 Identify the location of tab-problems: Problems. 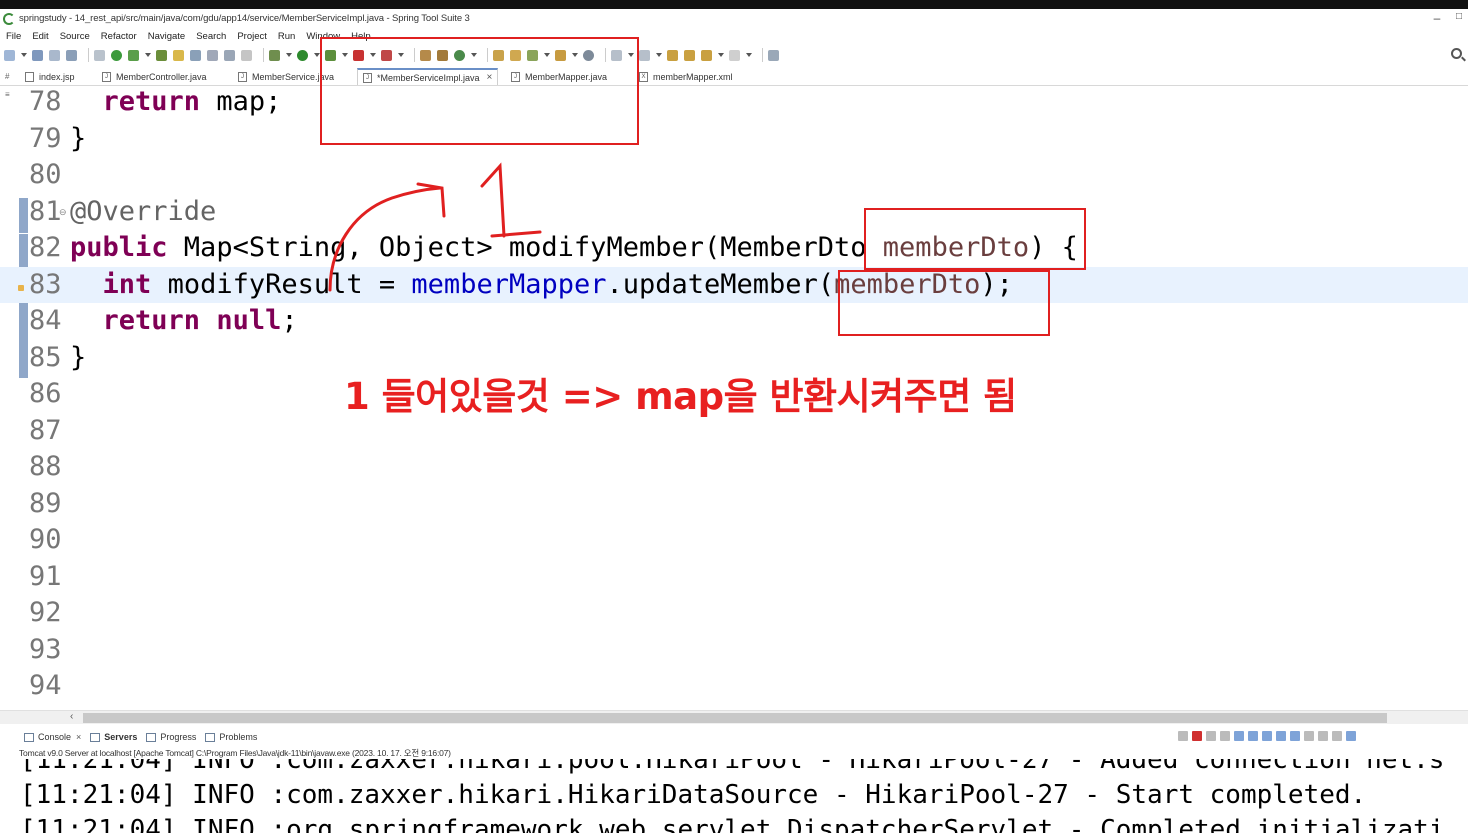
(231, 737).